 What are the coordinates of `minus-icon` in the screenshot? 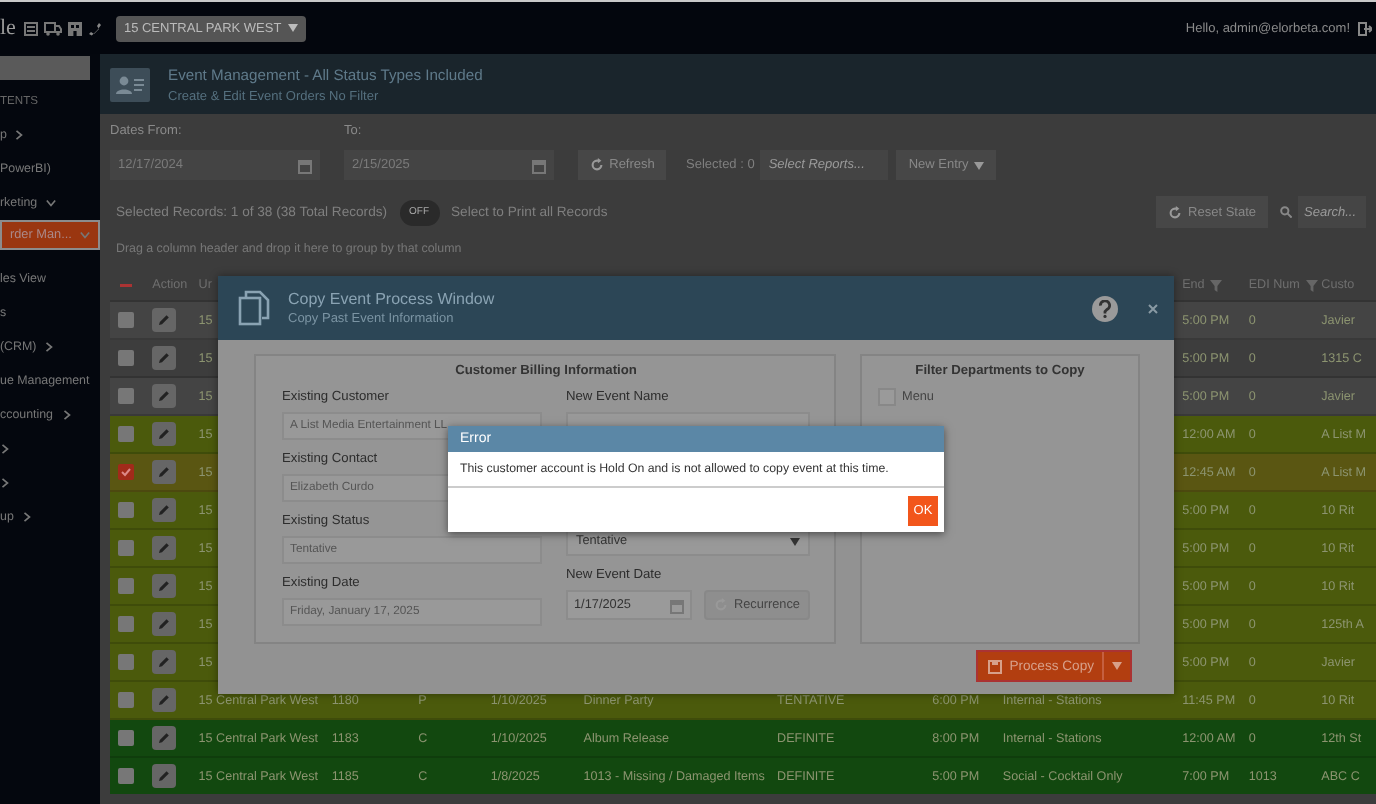 It's located at (126, 285).